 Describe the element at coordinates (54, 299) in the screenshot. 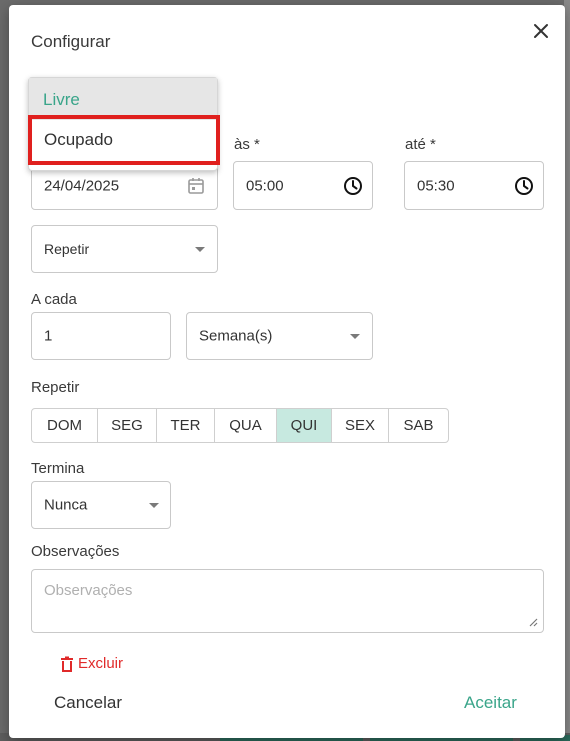

I see `interval-label: A cada` at that location.